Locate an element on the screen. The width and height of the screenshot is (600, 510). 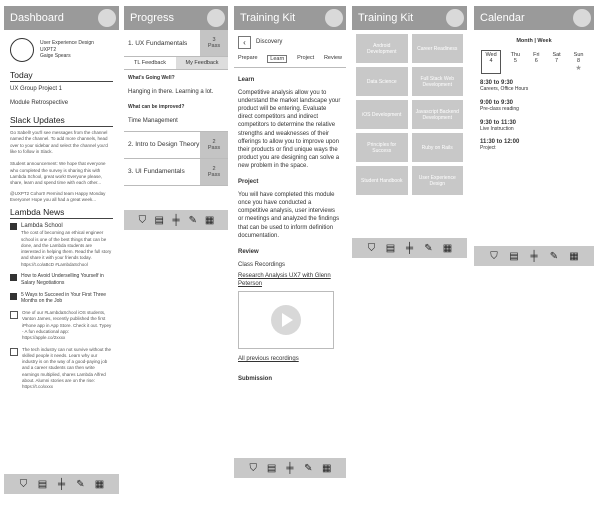
progress-item: 1. UX Fundamentals 3 Pass is located at coordinates (176, 43).